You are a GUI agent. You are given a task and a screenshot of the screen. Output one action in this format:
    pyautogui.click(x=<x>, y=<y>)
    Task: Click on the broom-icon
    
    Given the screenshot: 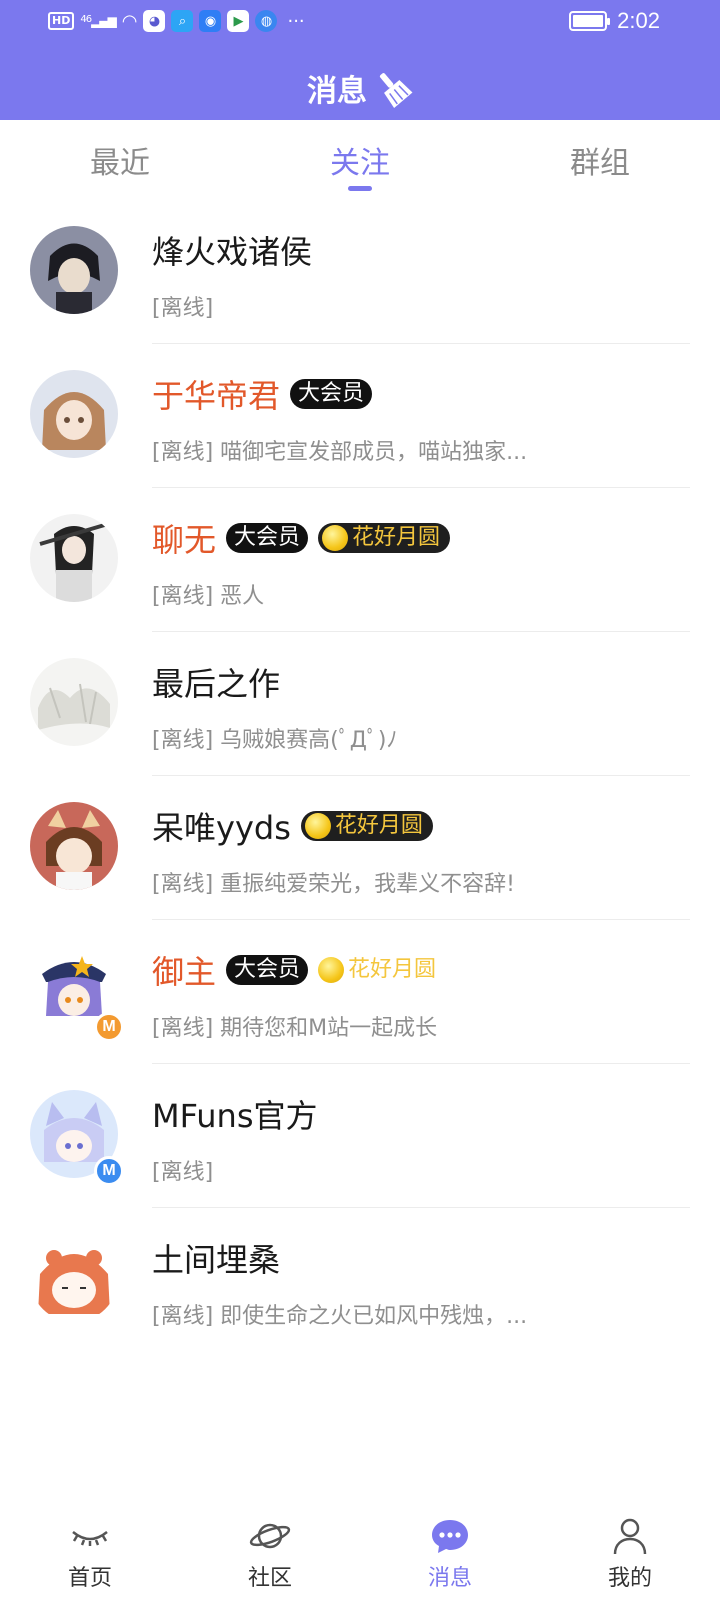 What is the action you would take?
    pyautogui.click(x=393, y=88)
    